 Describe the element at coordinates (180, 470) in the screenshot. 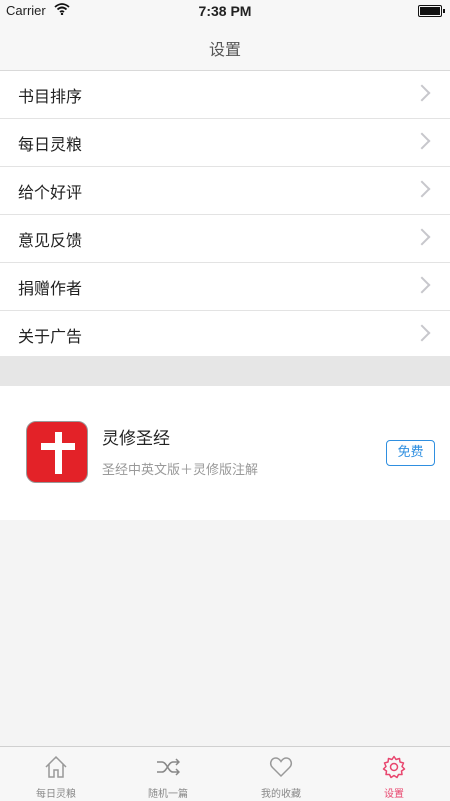

I see `promo-app-subtitle: 圣经中英文版＋灵修版注解` at that location.